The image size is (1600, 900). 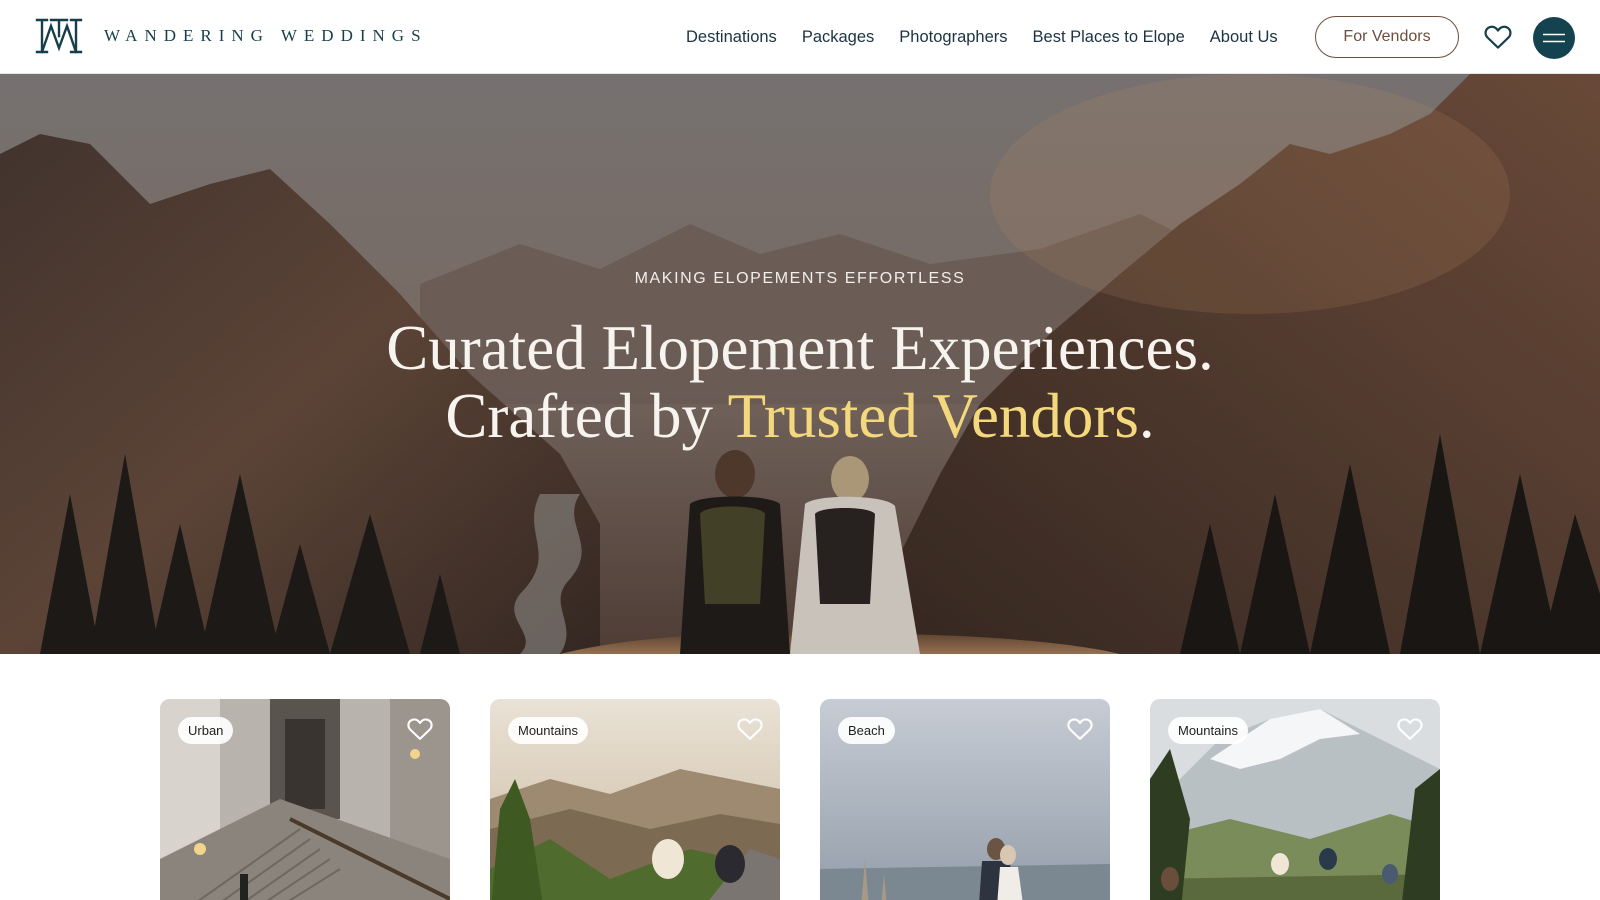 I want to click on hero-headline-prefix: Crafted by, so click(x=586, y=416).